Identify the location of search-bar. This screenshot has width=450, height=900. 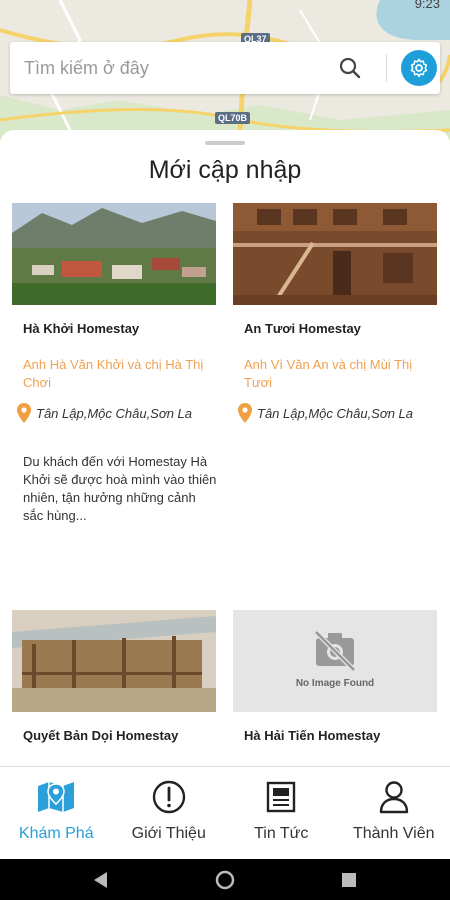
(225, 68).